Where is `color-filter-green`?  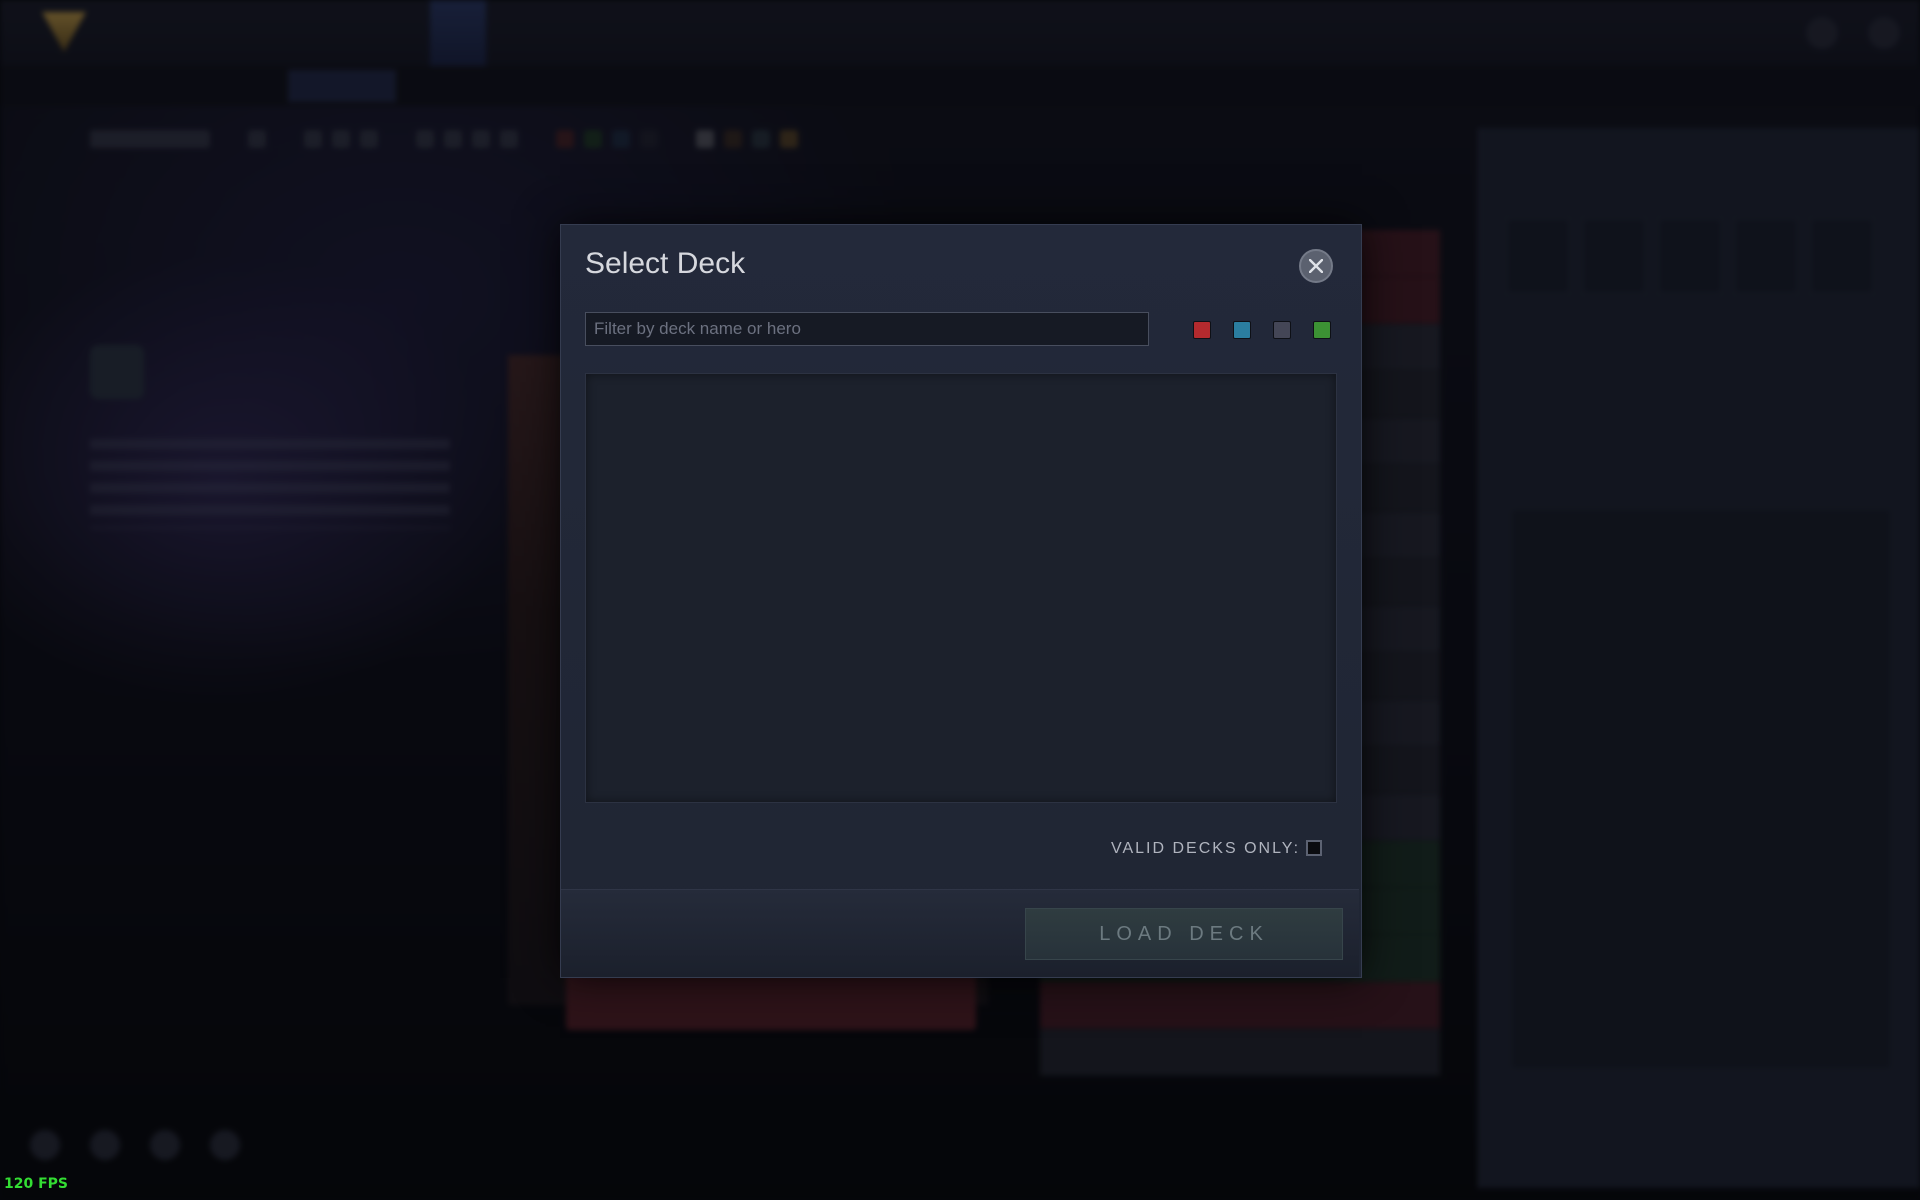 color-filter-green is located at coordinates (1322, 330).